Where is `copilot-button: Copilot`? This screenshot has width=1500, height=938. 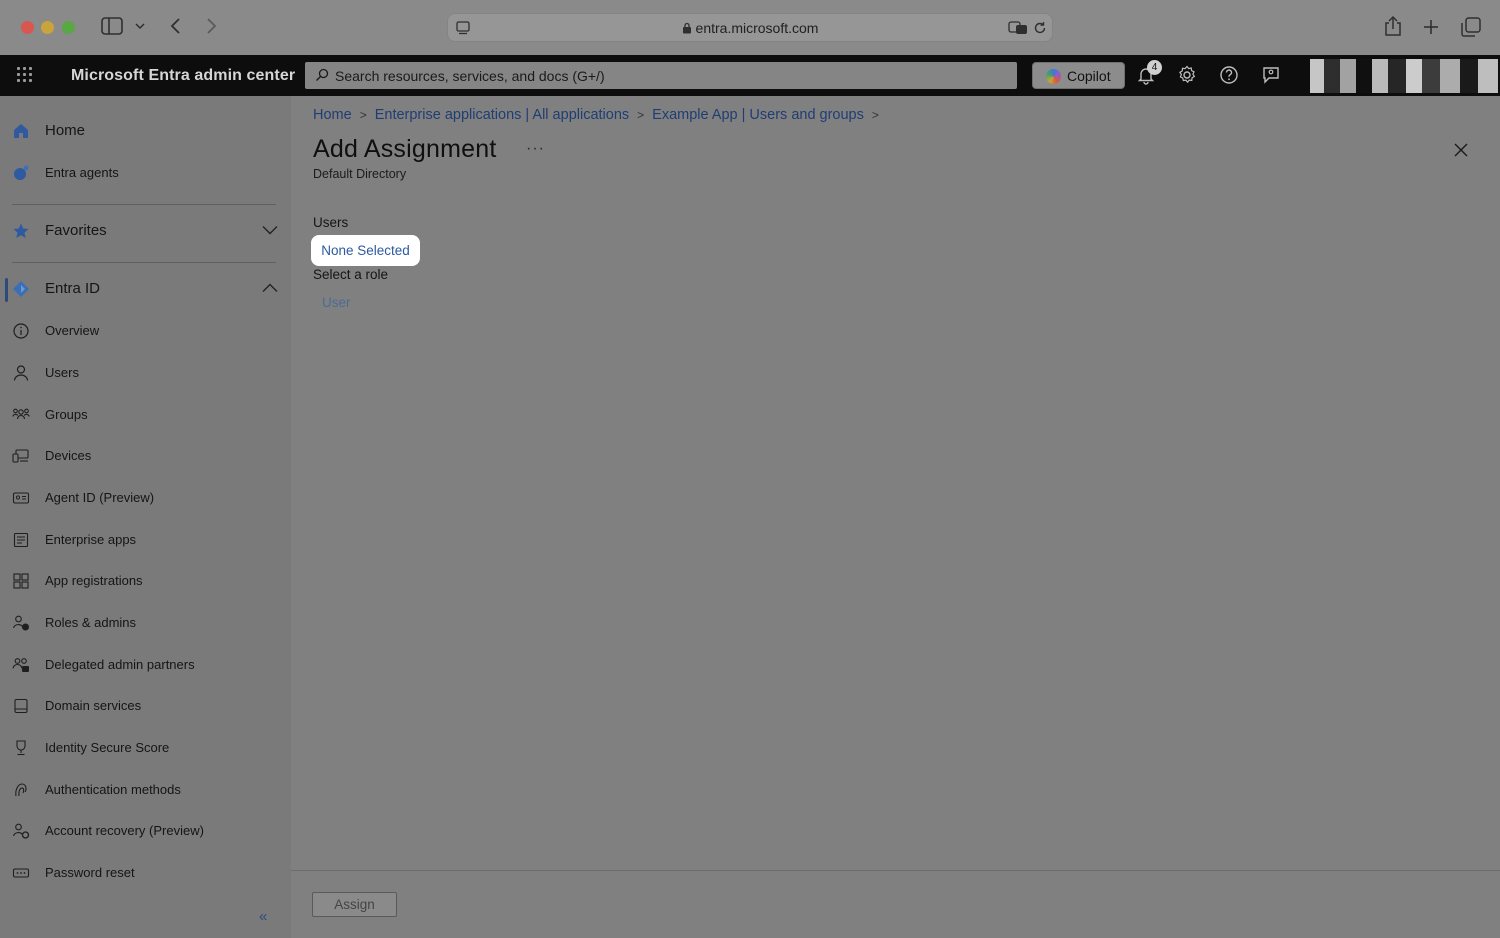
copilot-button: Copilot is located at coordinates (1078, 75).